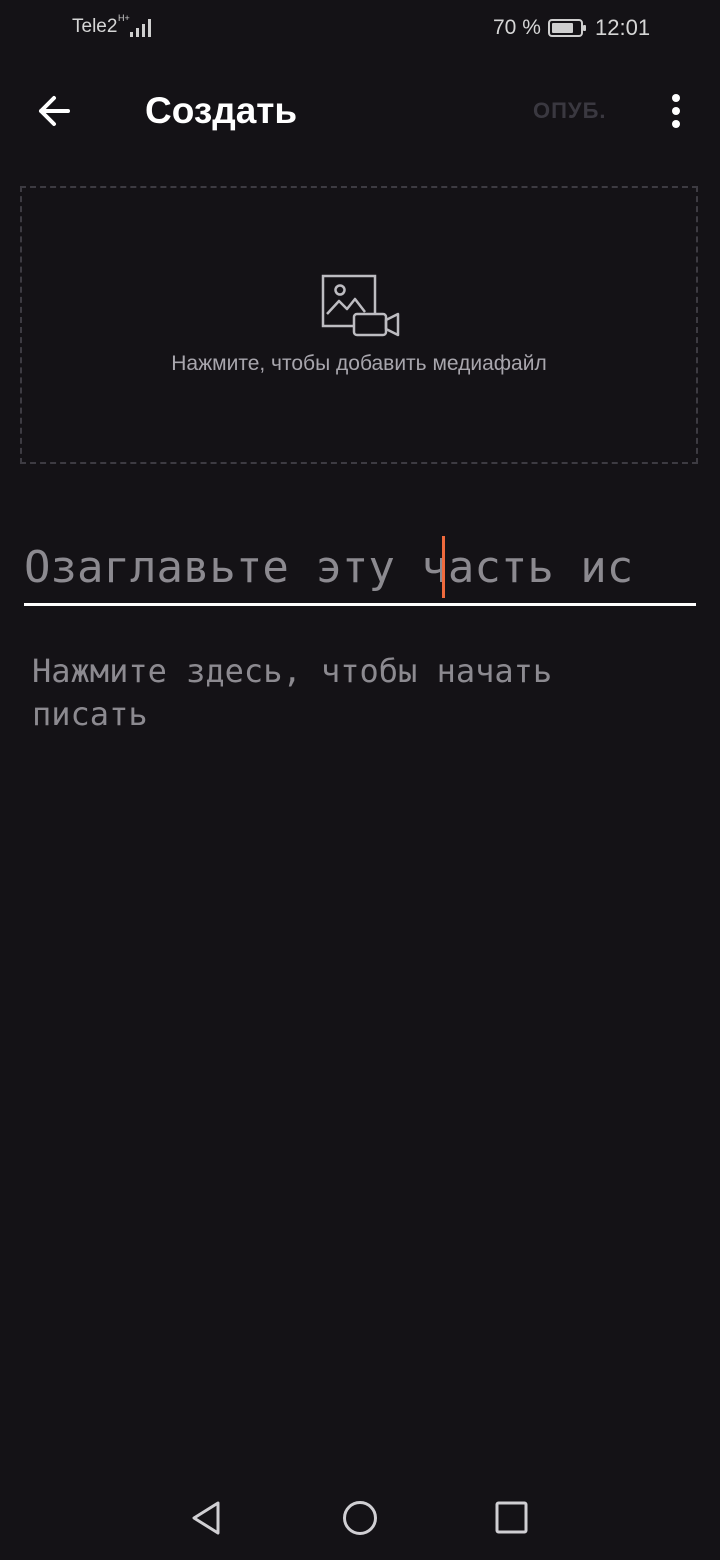 The height and width of the screenshot is (1560, 720). What do you see at coordinates (567, 28) in the screenshot?
I see `battery-icon` at bounding box center [567, 28].